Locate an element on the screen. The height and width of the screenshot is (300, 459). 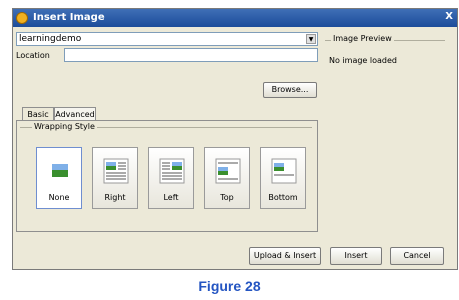
window-title: Insert Image is located at coordinates (69, 17).